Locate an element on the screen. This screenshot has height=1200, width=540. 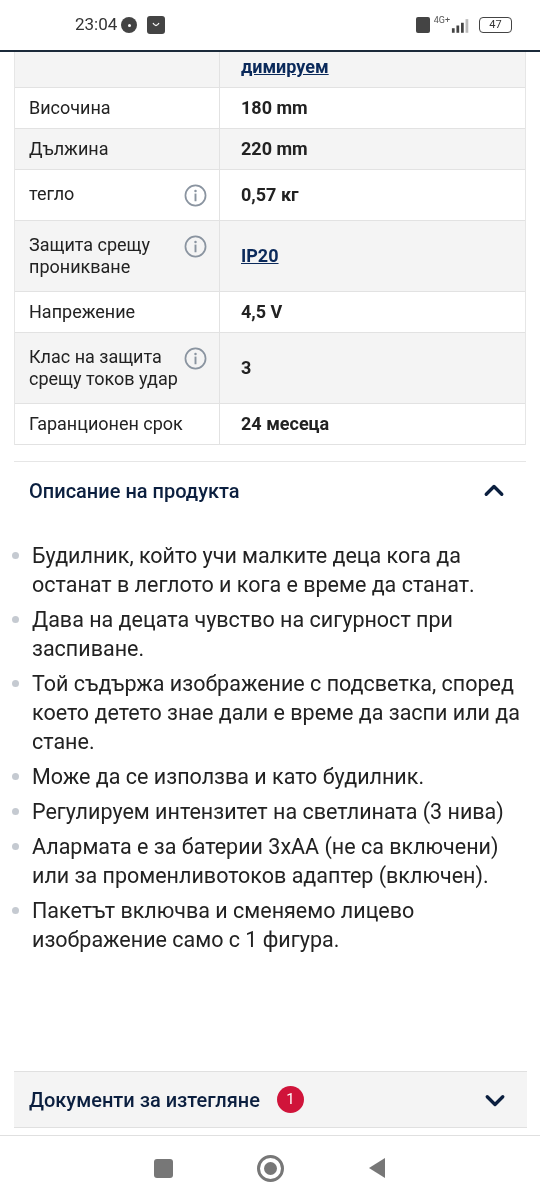
signal-icon is located at coordinates (461, 25).